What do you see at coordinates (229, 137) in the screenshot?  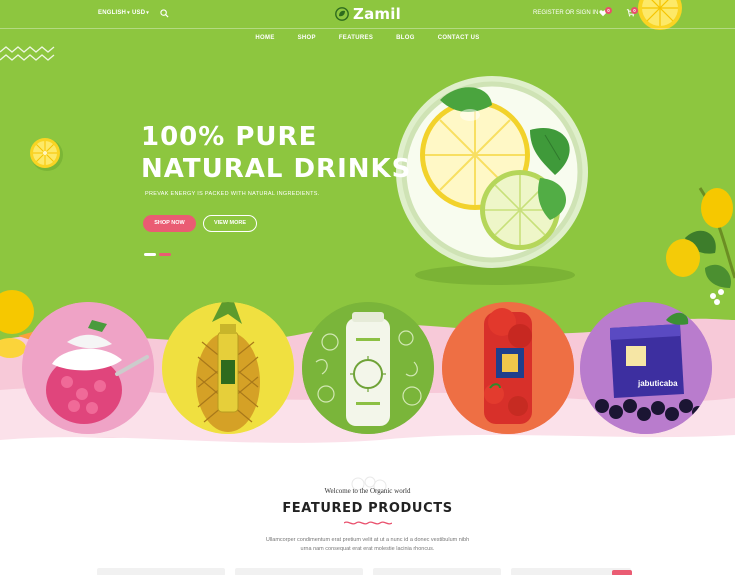 I see `hero-title-line1: 100% PURE` at bounding box center [229, 137].